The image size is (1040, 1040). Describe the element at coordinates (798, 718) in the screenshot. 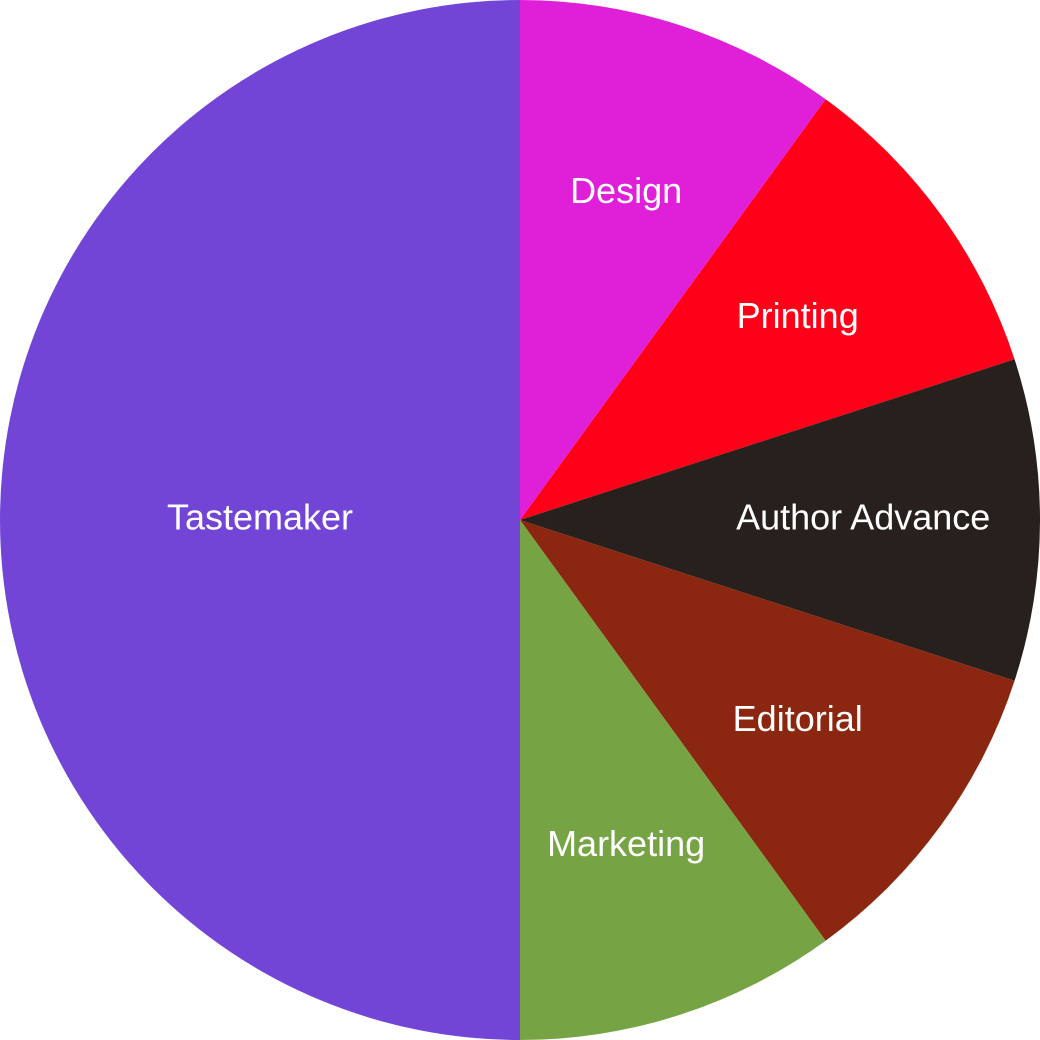

I see `pie-label-editorial: Editorial` at that location.